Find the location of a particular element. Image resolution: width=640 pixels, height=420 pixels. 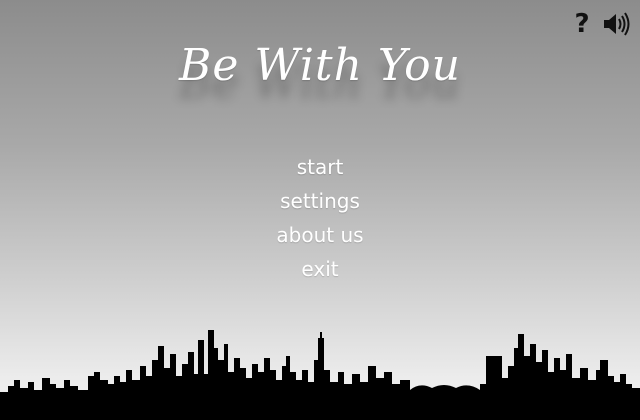

menu-exit-button: exit is located at coordinates (319, 269).